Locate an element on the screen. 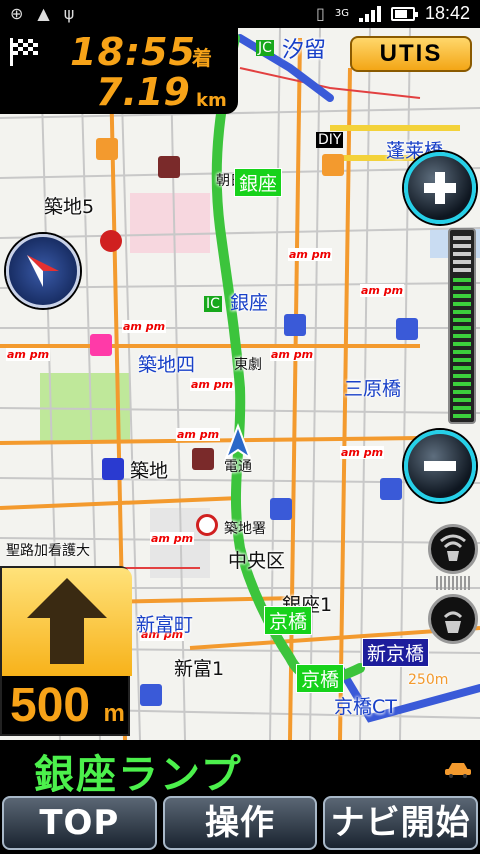  utis-button: UTIS is located at coordinates (411, 54).